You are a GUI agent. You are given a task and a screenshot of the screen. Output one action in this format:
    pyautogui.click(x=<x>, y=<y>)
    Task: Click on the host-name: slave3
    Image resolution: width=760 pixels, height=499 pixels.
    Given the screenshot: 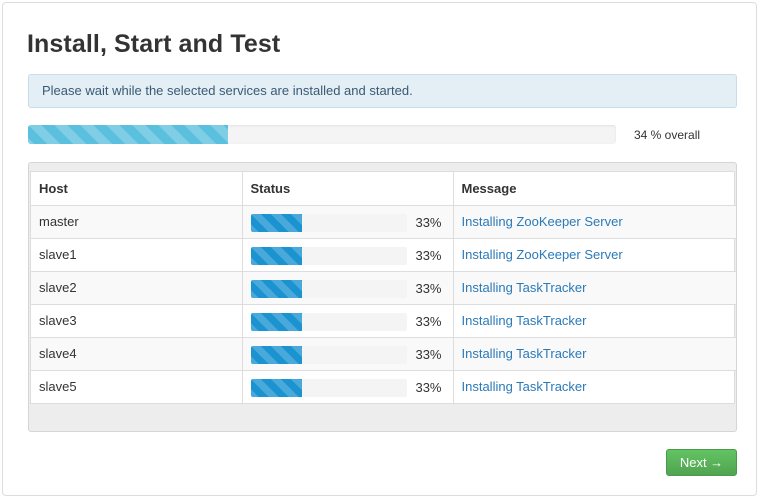 What is the action you would take?
    pyautogui.click(x=137, y=321)
    